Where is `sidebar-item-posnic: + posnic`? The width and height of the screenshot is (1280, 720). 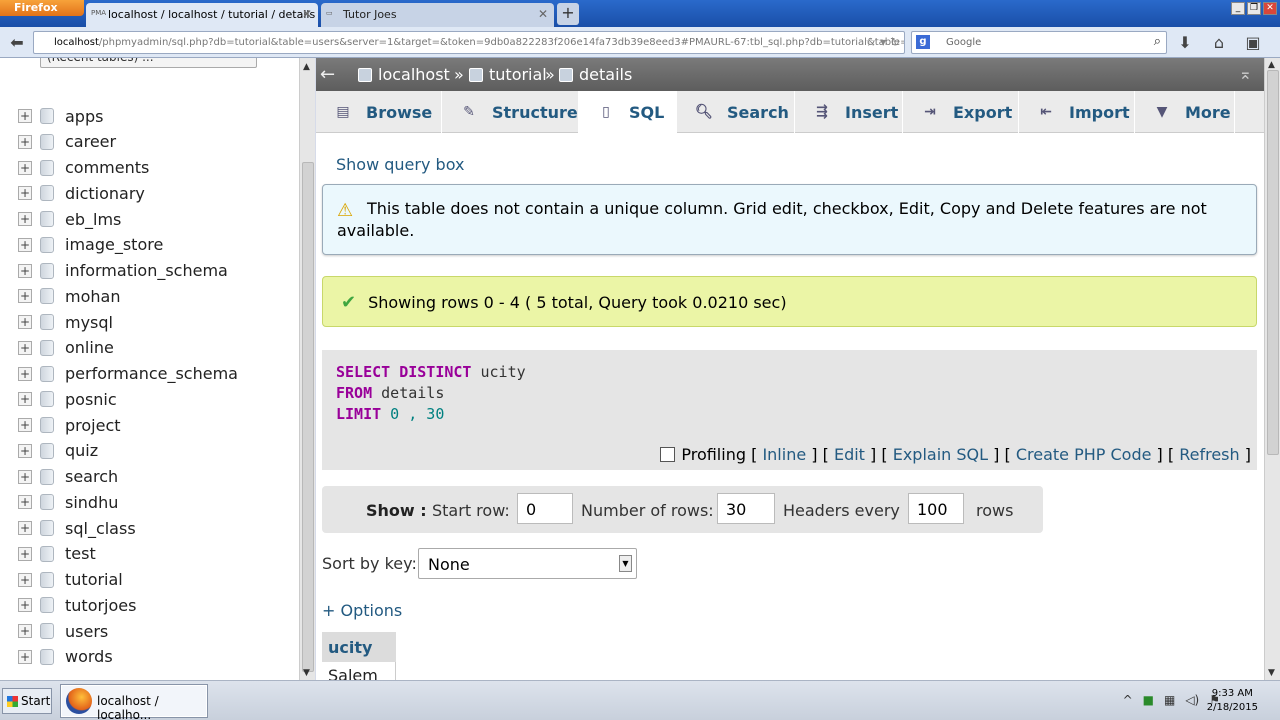
sidebar-item-posnic: + posnic is located at coordinates (67, 399).